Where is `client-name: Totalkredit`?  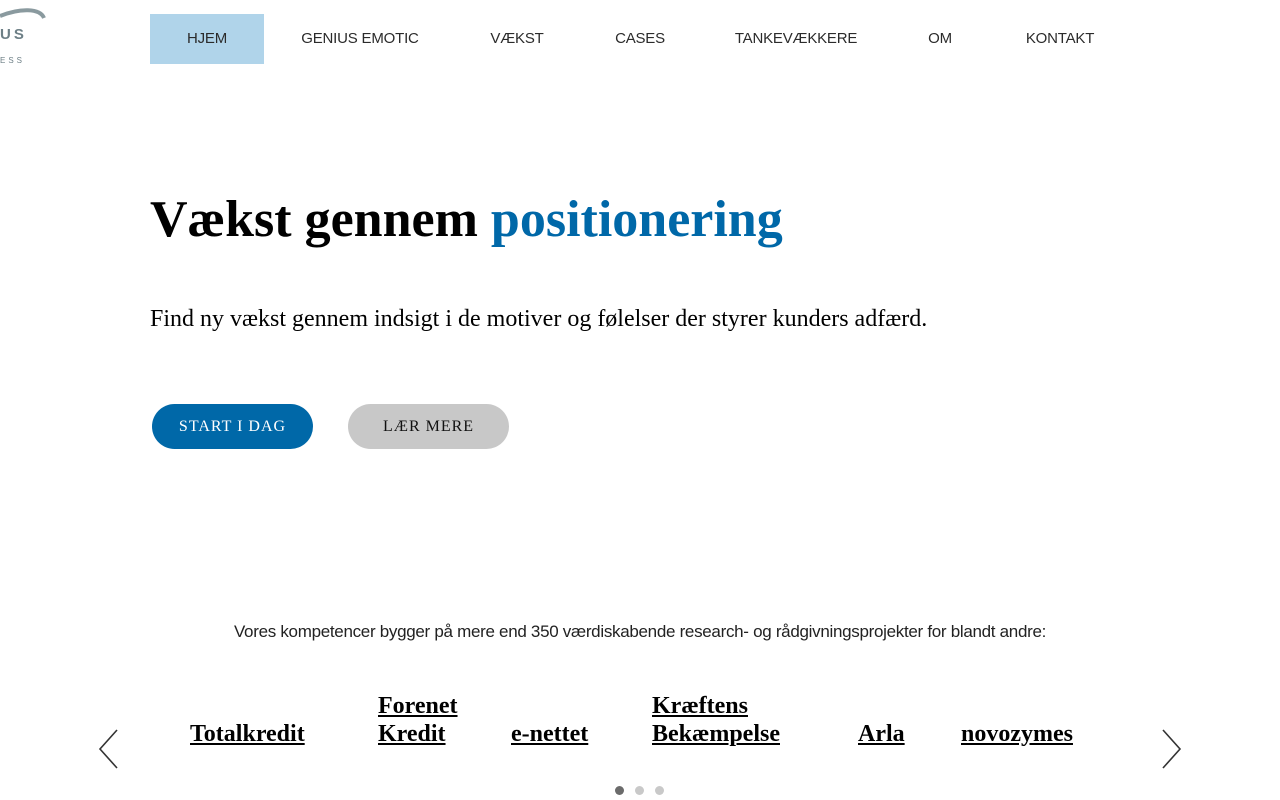 client-name: Totalkredit is located at coordinates (247, 734).